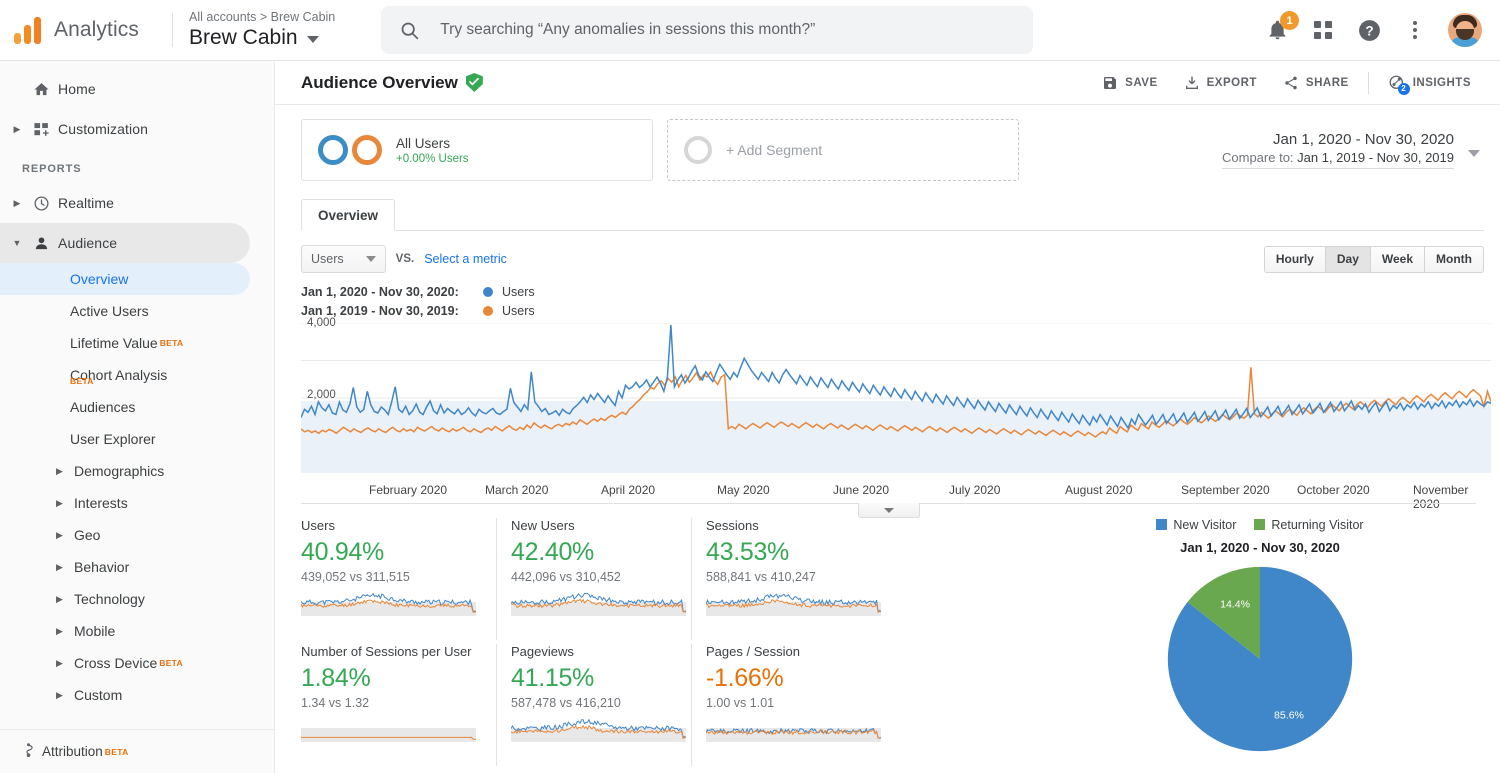  Describe the element at coordinates (1295, 259) in the screenshot. I see `granularity-hourly: Hourly` at that location.